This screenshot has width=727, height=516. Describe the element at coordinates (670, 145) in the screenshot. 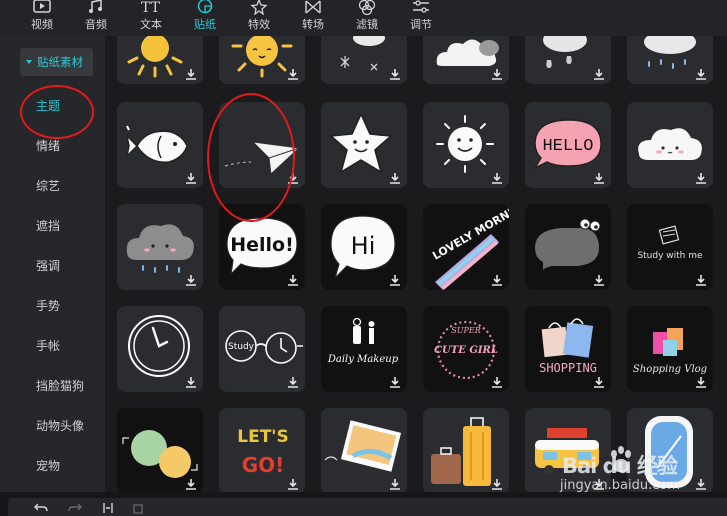

I see `sticker-cloud-face` at that location.